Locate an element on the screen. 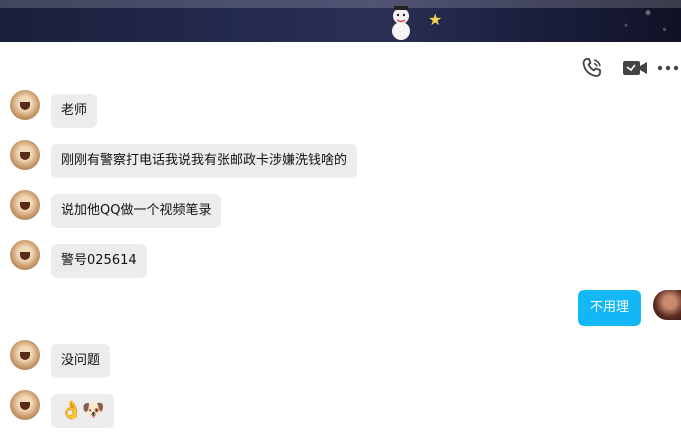 The width and height of the screenshot is (681, 445). message-row: 刚刚有警察打电话我说我有张邮政卡涉嫌洗钱啥的 is located at coordinates (184, 159).